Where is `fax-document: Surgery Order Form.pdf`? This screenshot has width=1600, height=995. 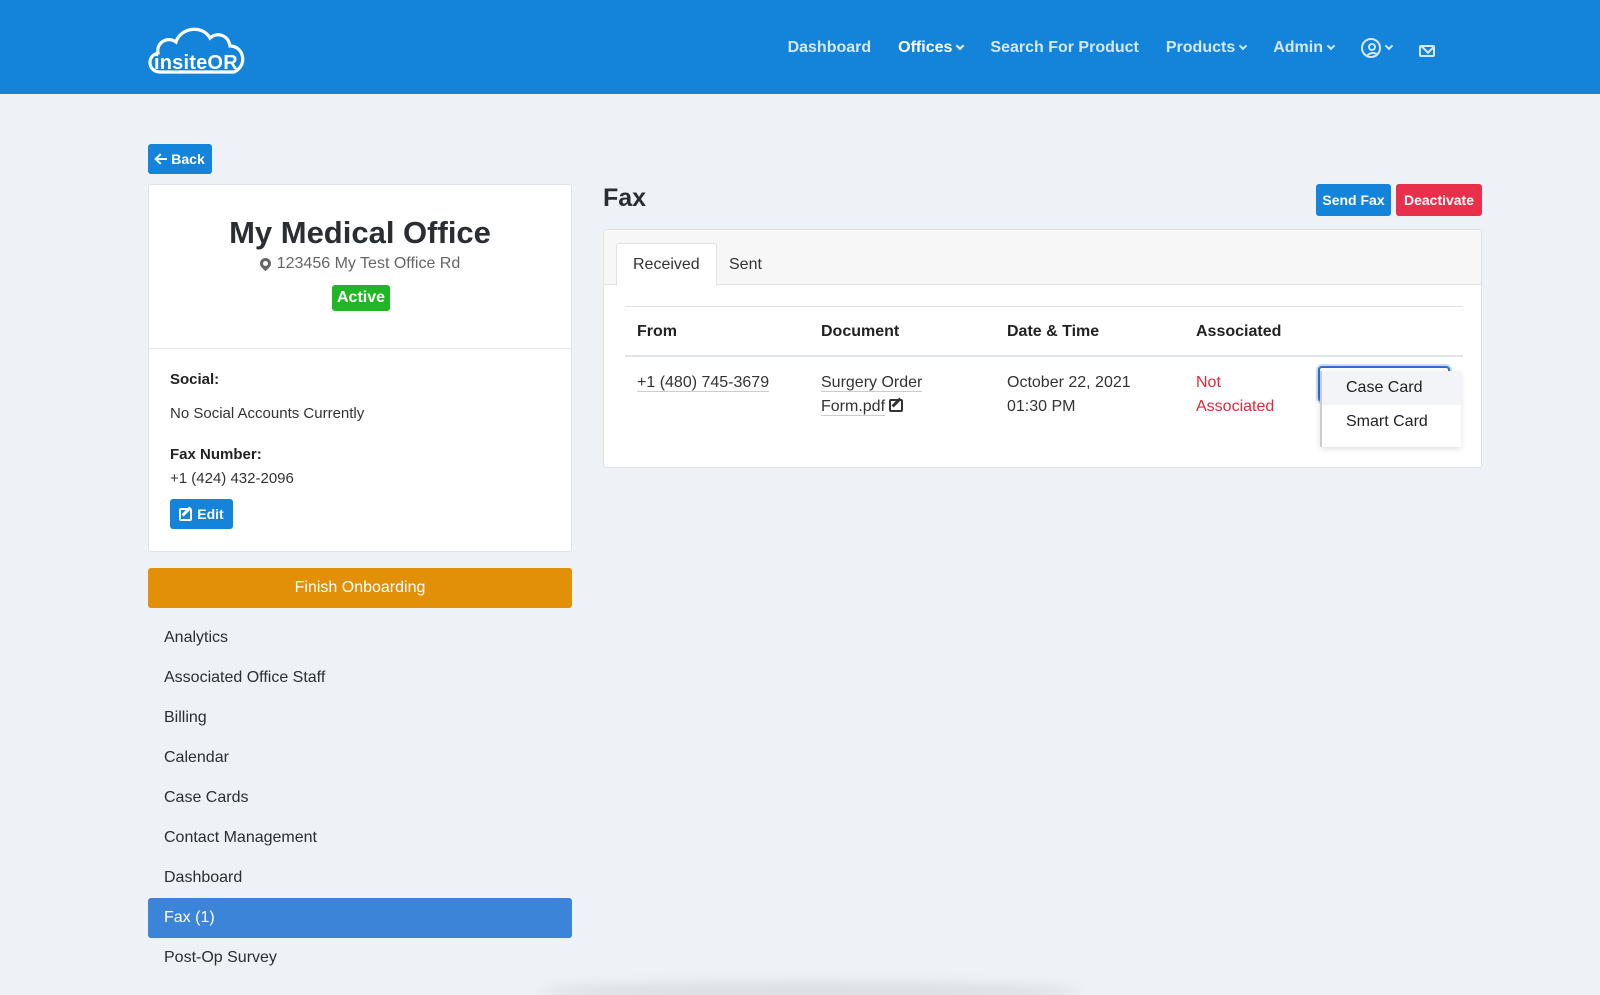
fax-document: Surgery Order Form.pdf is located at coordinates (872, 395).